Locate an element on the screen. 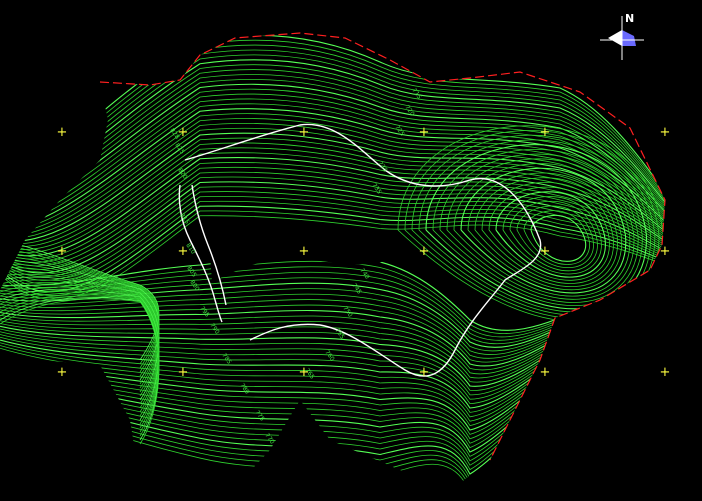 This screenshot has height=501, width=702. elevation-label: 795 is located at coordinates (204, 312).